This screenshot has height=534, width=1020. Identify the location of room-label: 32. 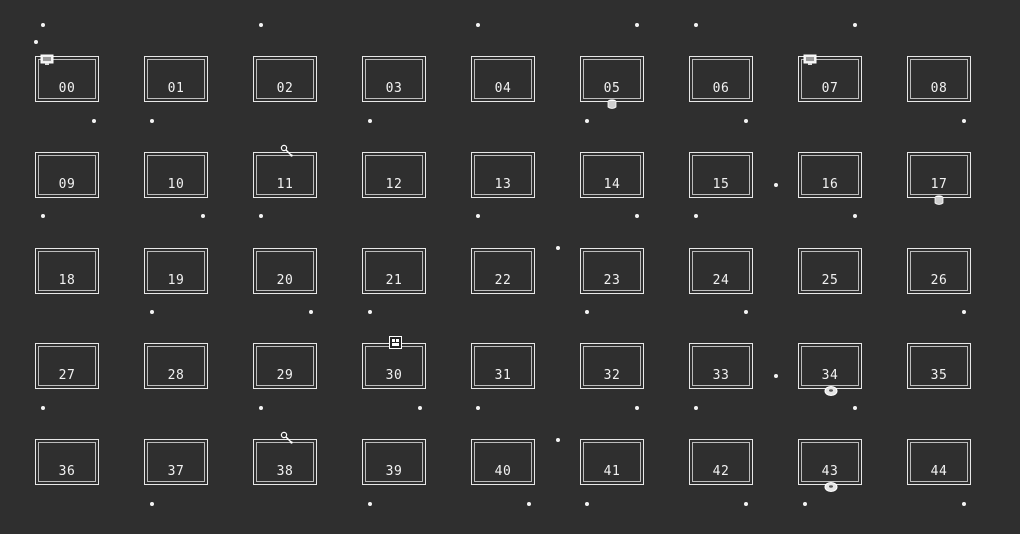
(612, 375).